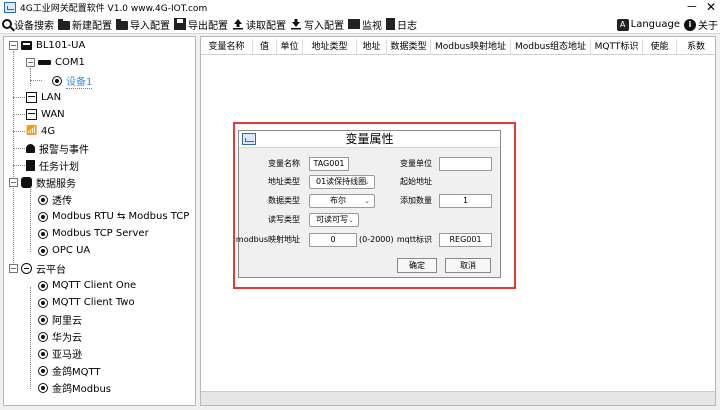 Image resolution: width=720 pixels, height=410 pixels. Describe the element at coordinates (43, 97) in the screenshot. I see `tree-node-lan: LAN` at that location.